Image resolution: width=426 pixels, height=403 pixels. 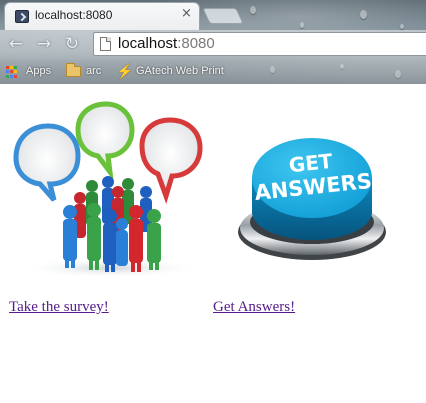 I want to click on crowd-people-icon, so click(x=112, y=224).